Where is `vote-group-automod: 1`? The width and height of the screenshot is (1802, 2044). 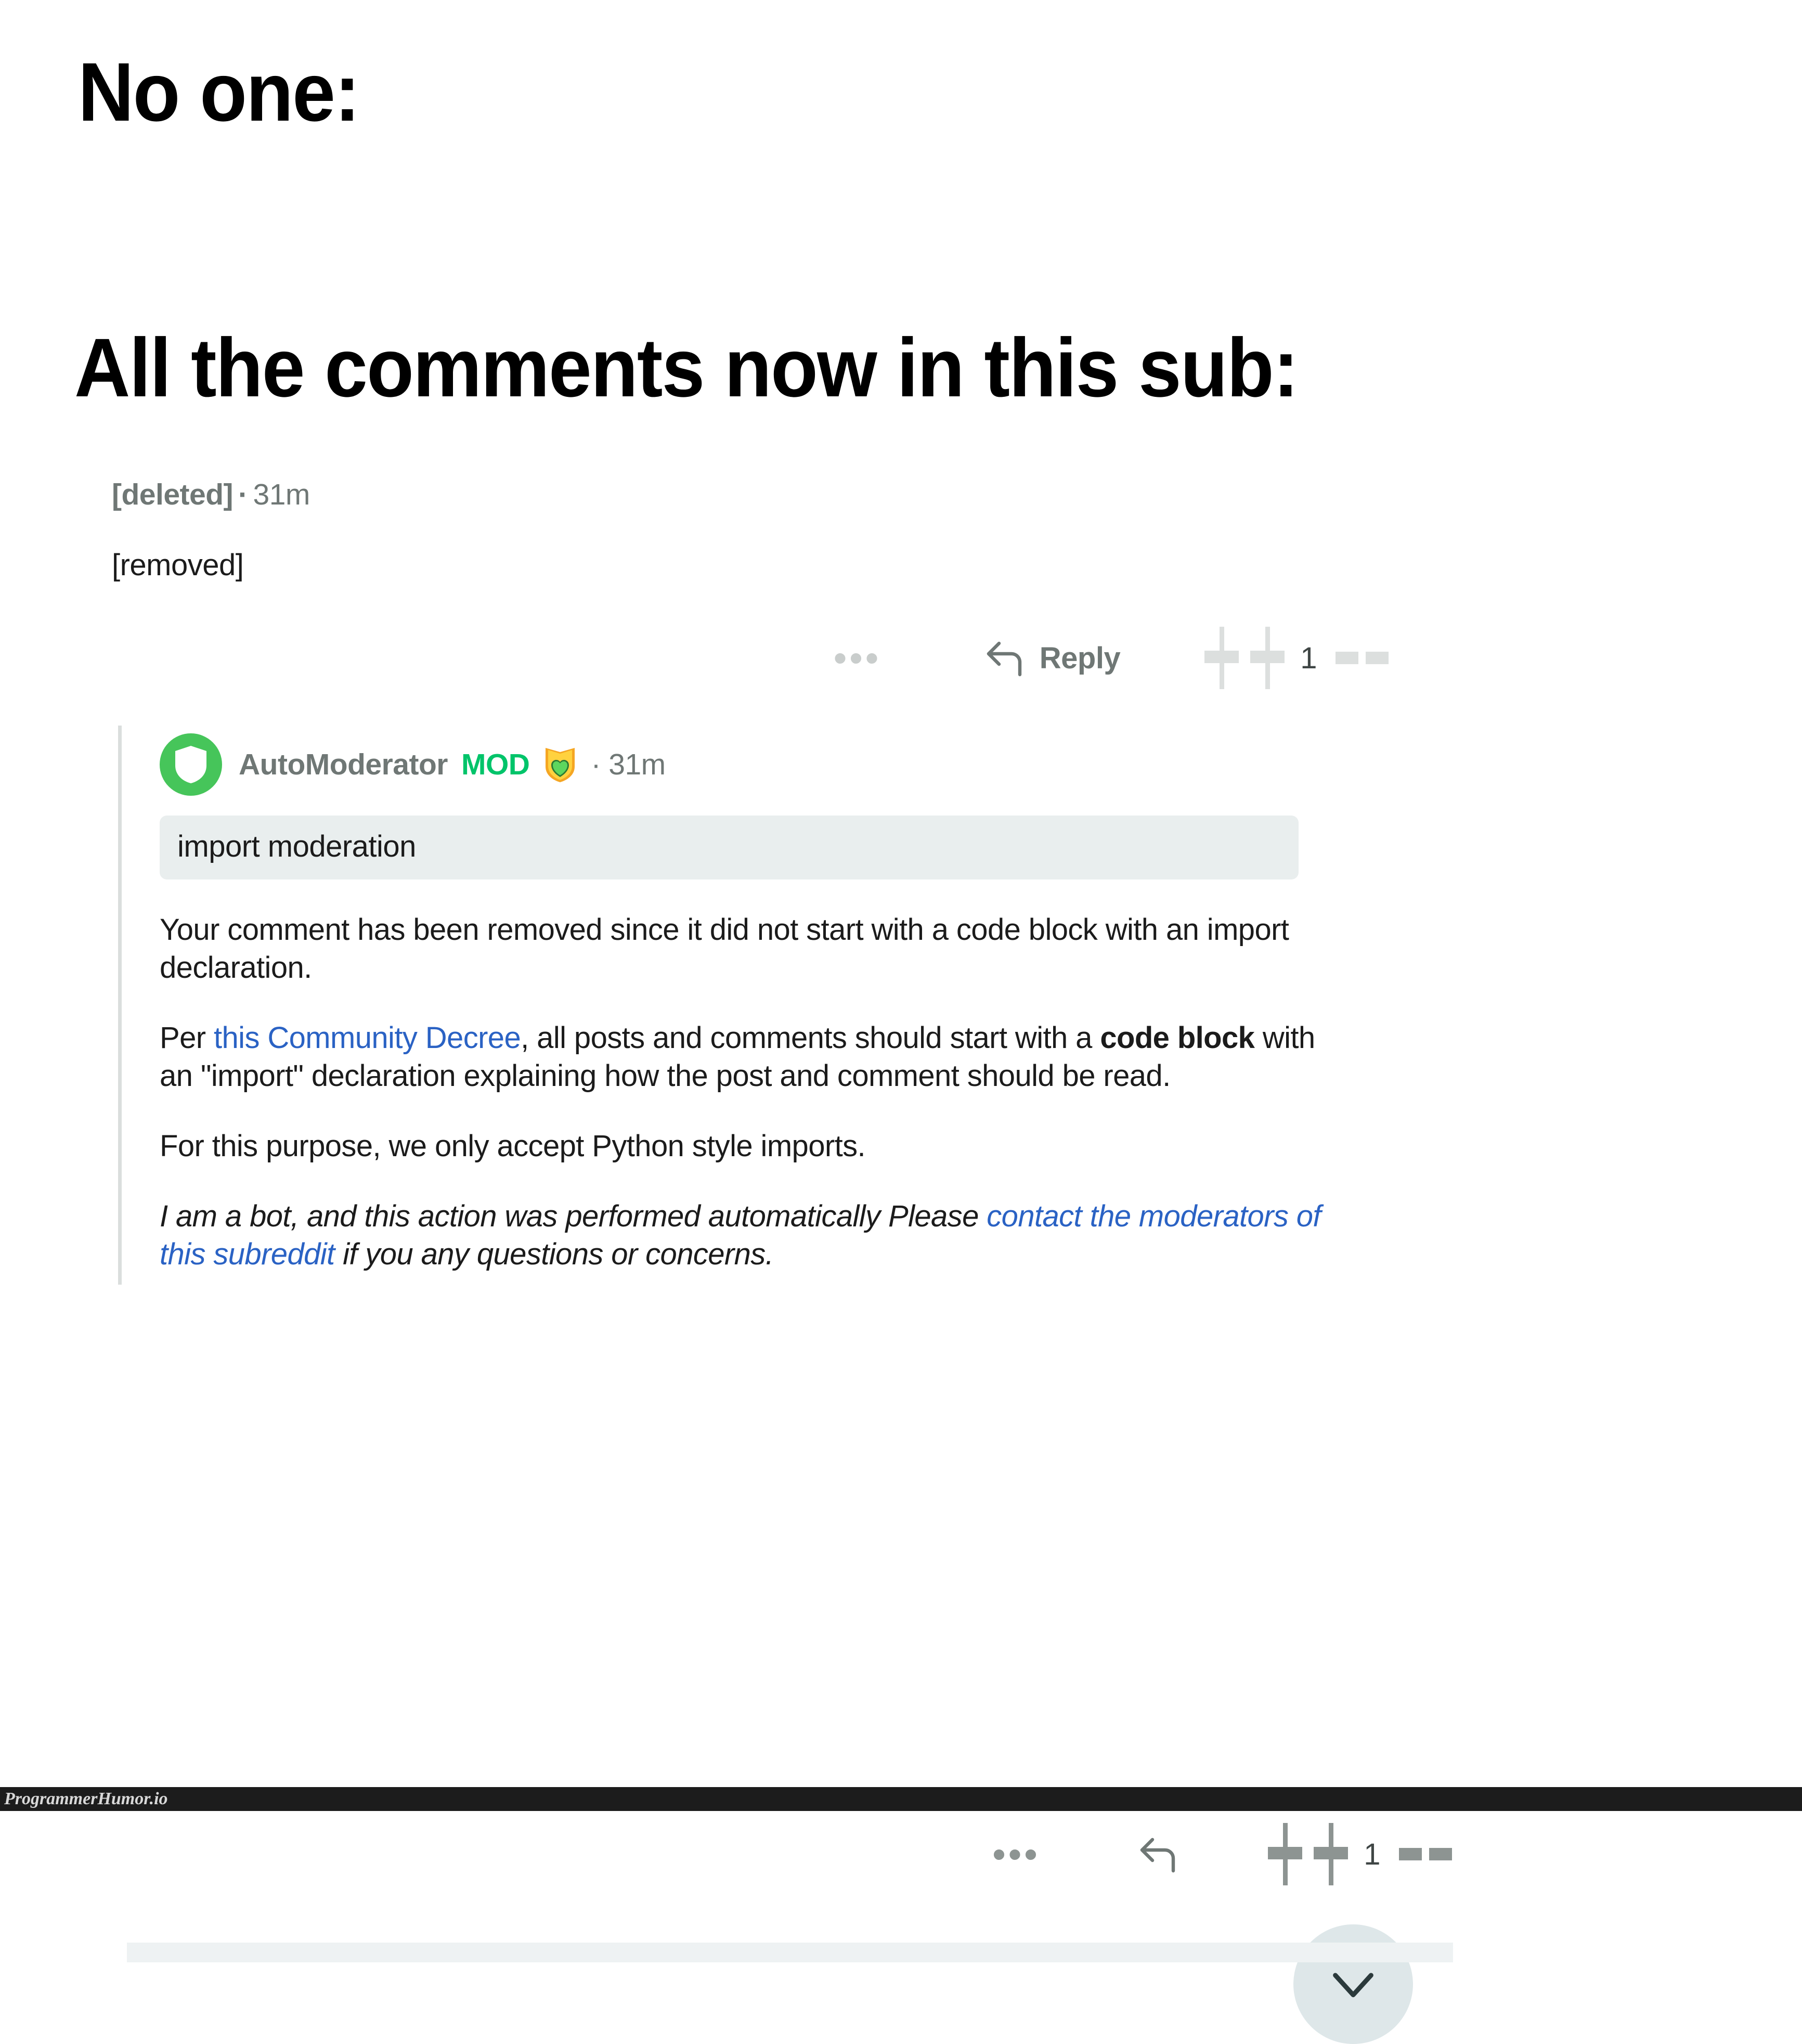
vote-group-automod: 1 is located at coordinates (1360, 1854).